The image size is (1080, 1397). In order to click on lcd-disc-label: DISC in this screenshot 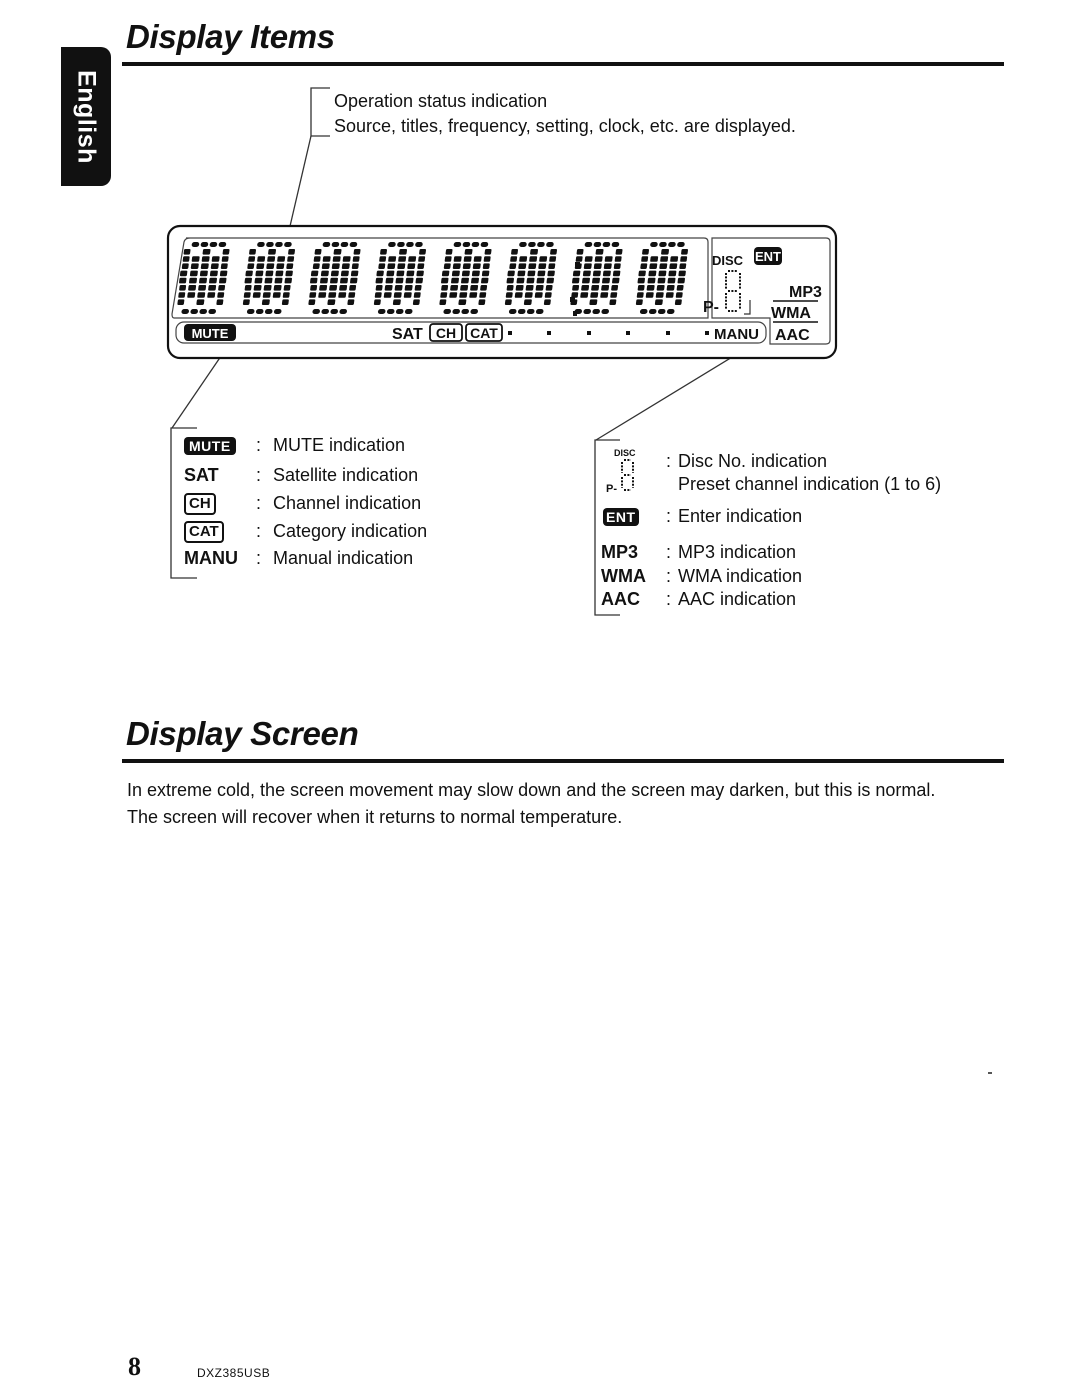, I will do `click(728, 260)`.